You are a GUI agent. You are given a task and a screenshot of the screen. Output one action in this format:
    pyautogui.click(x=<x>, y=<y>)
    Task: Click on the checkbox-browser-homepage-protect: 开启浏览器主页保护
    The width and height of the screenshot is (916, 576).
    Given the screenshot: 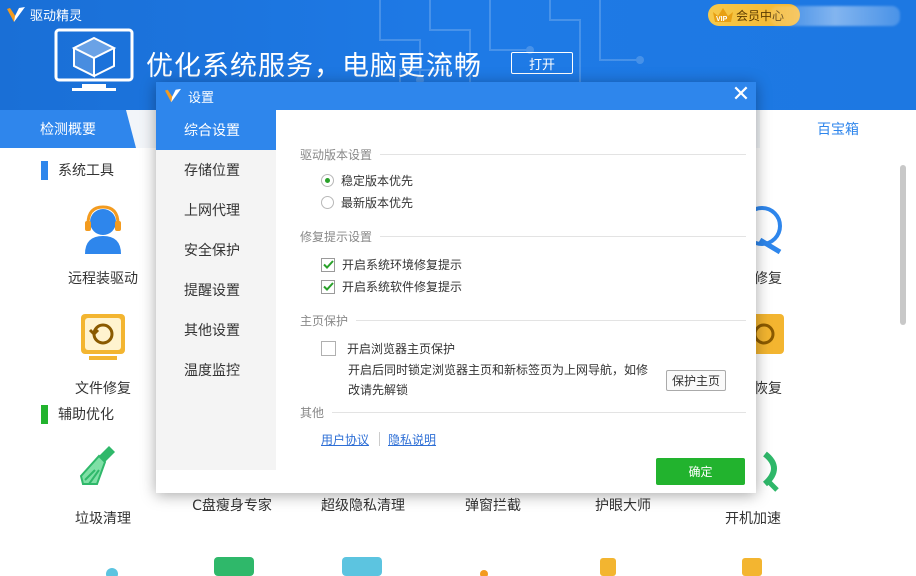 What is the action you would take?
    pyautogui.click(x=388, y=348)
    